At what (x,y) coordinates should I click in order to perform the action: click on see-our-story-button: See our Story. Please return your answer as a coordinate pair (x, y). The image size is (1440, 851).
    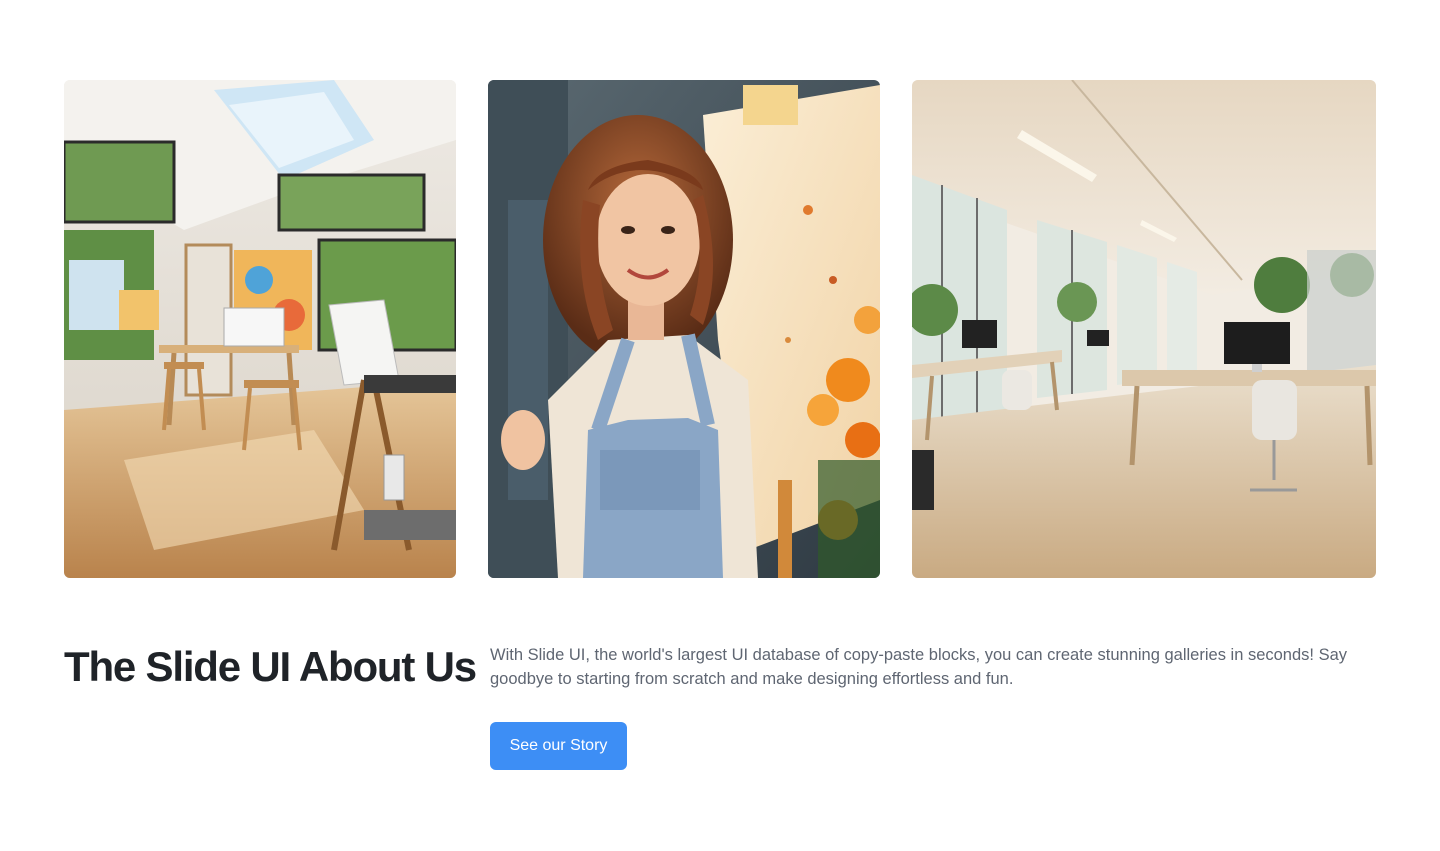
    Looking at the image, I should click on (558, 746).